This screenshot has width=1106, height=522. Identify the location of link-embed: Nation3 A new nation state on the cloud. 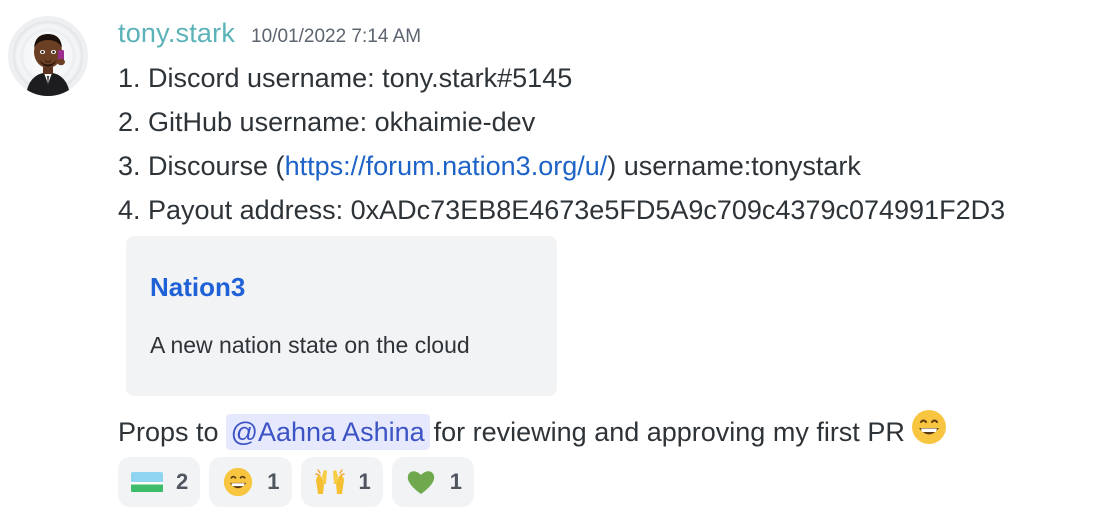
(341, 316).